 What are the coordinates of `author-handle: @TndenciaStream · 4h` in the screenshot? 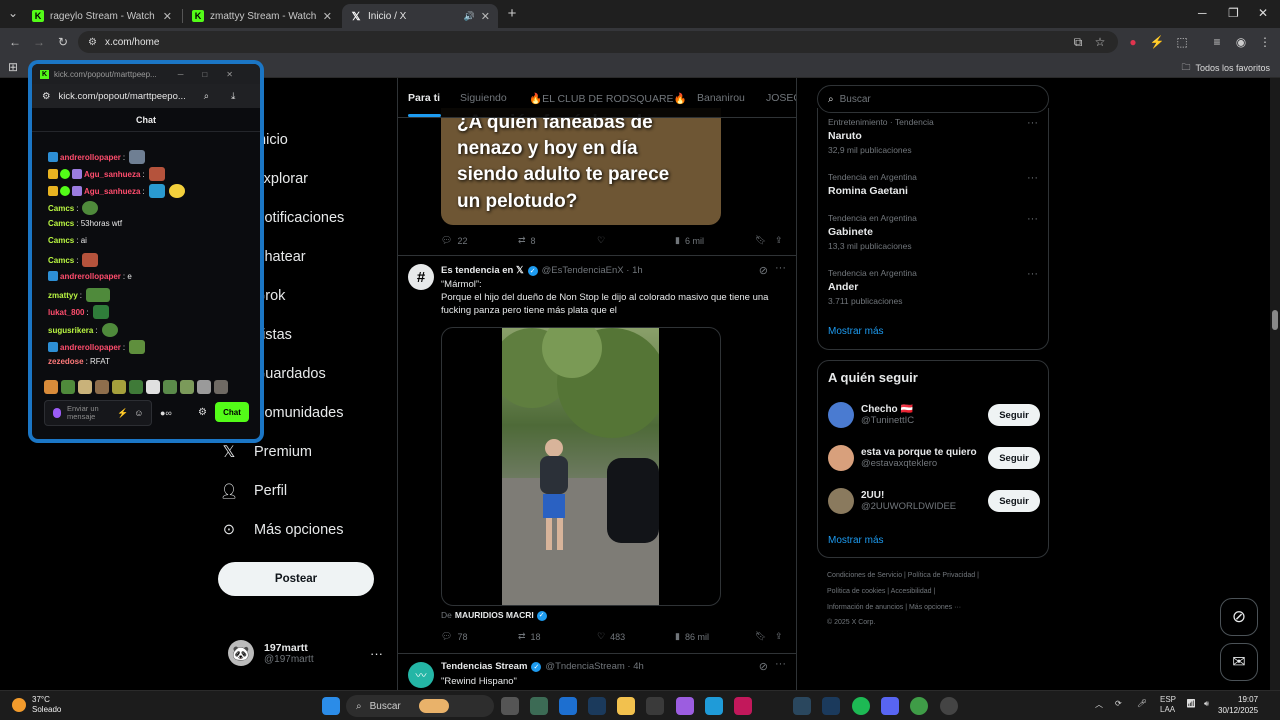 It's located at (594, 666).